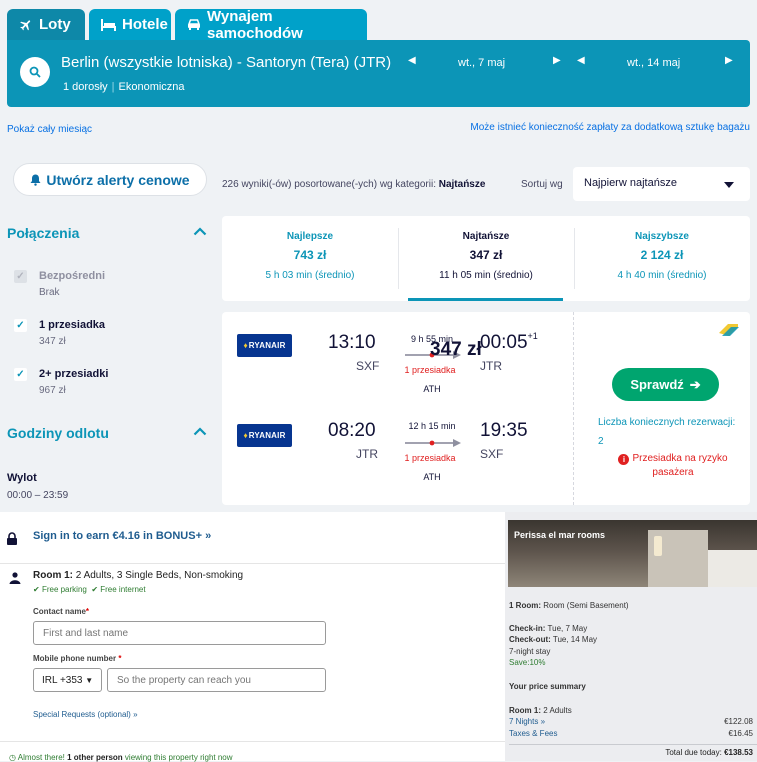  I want to click on special-requests-link: Special Requests (optional) », so click(85, 714).